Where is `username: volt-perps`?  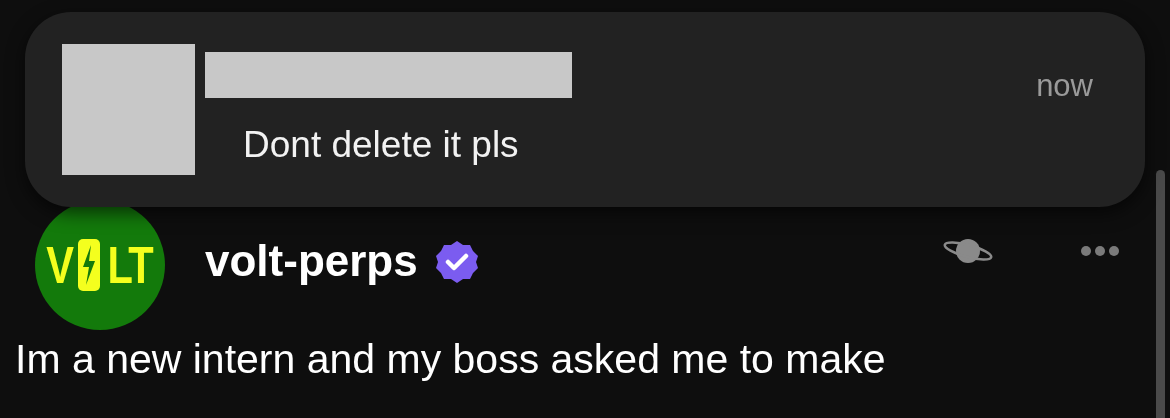 username: volt-perps is located at coordinates (311, 261).